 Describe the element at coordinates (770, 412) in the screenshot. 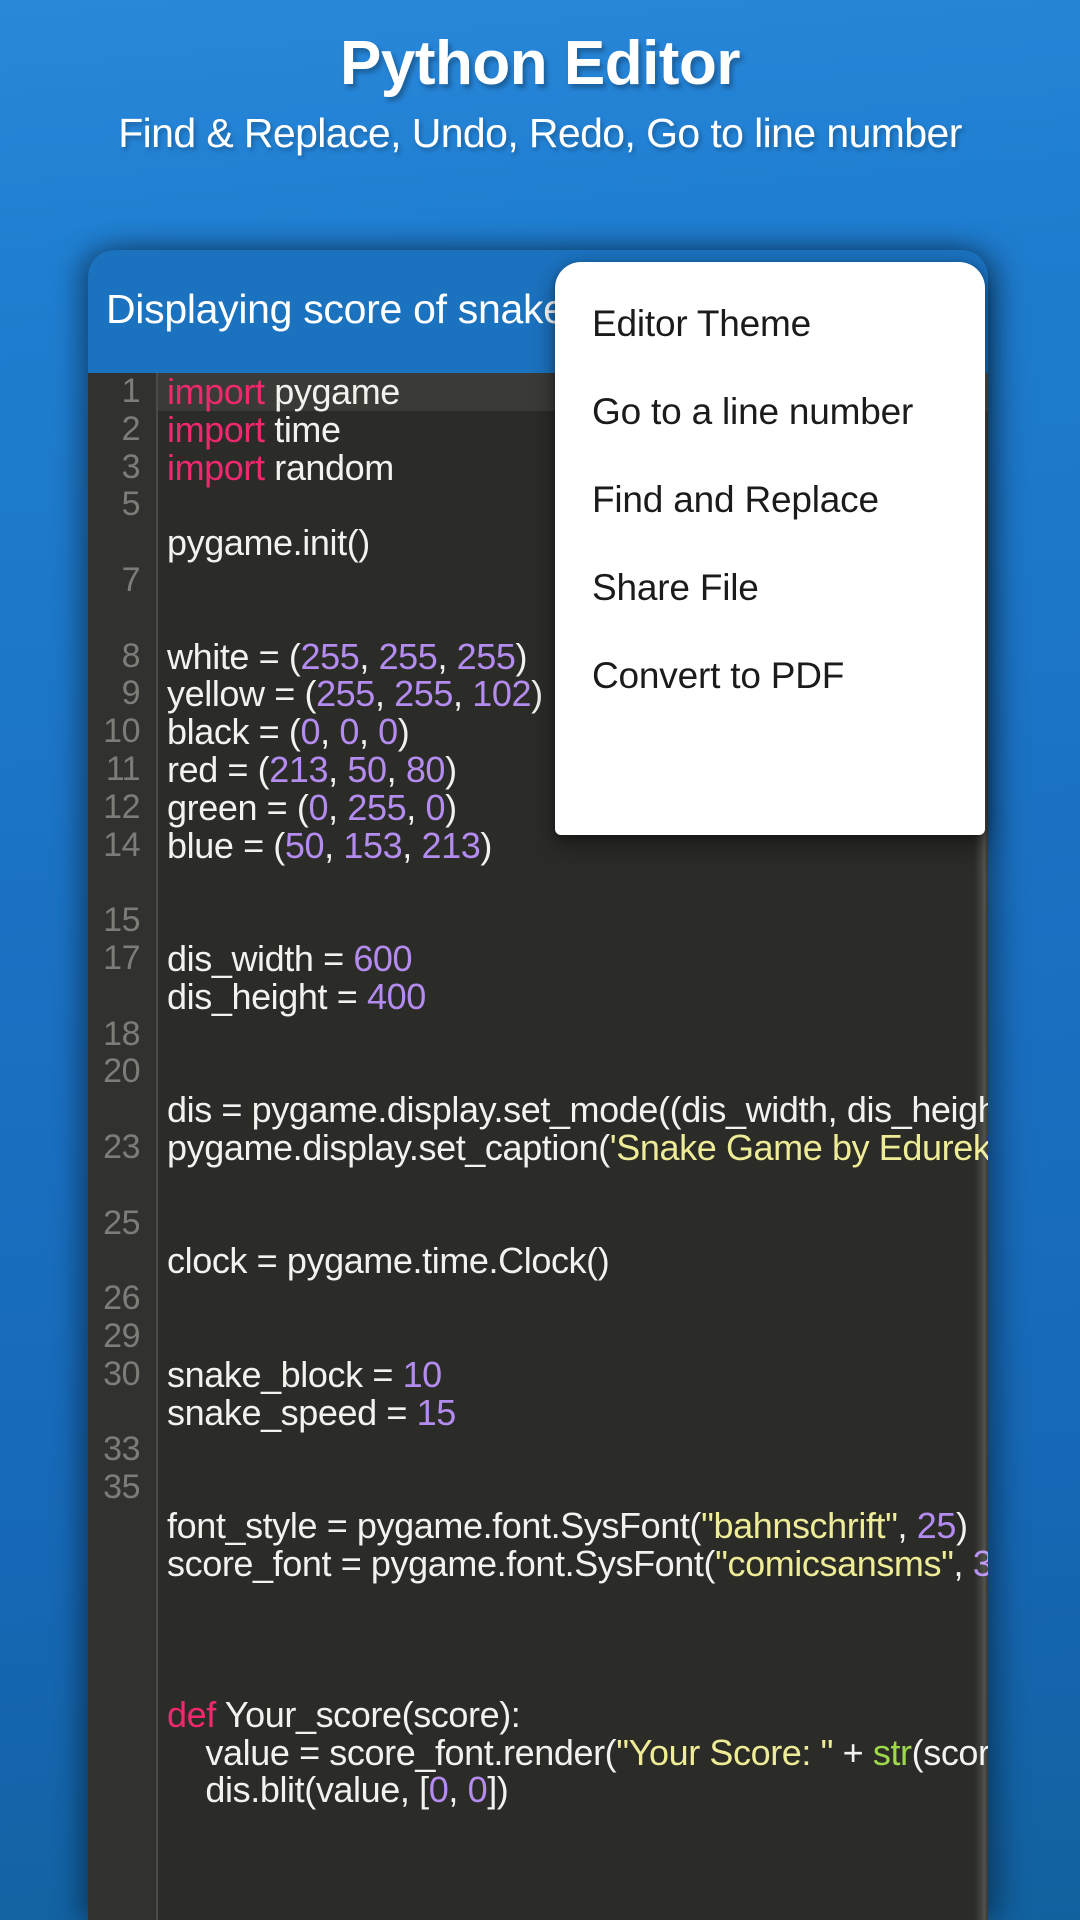

I see `menu-item-go-to-line-number: Go to a line number` at that location.